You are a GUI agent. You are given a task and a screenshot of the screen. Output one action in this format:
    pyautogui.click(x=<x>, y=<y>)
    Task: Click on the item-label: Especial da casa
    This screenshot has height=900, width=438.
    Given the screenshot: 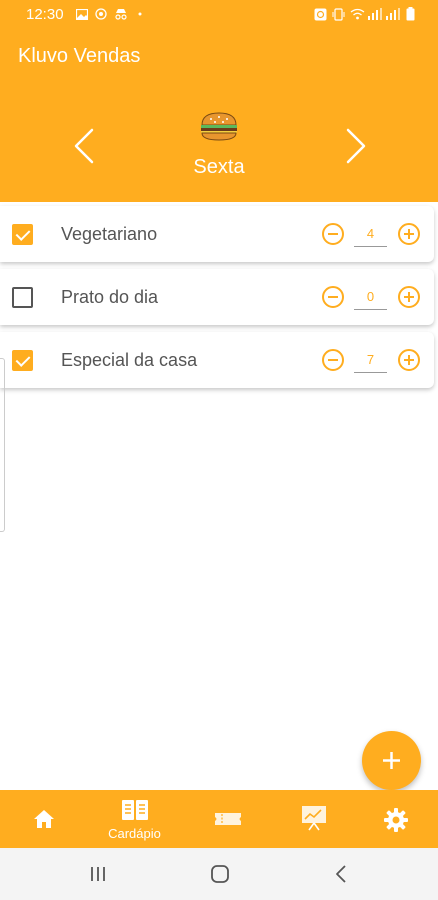 What is the action you would take?
    pyautogui.click(x=129, y=360)
    